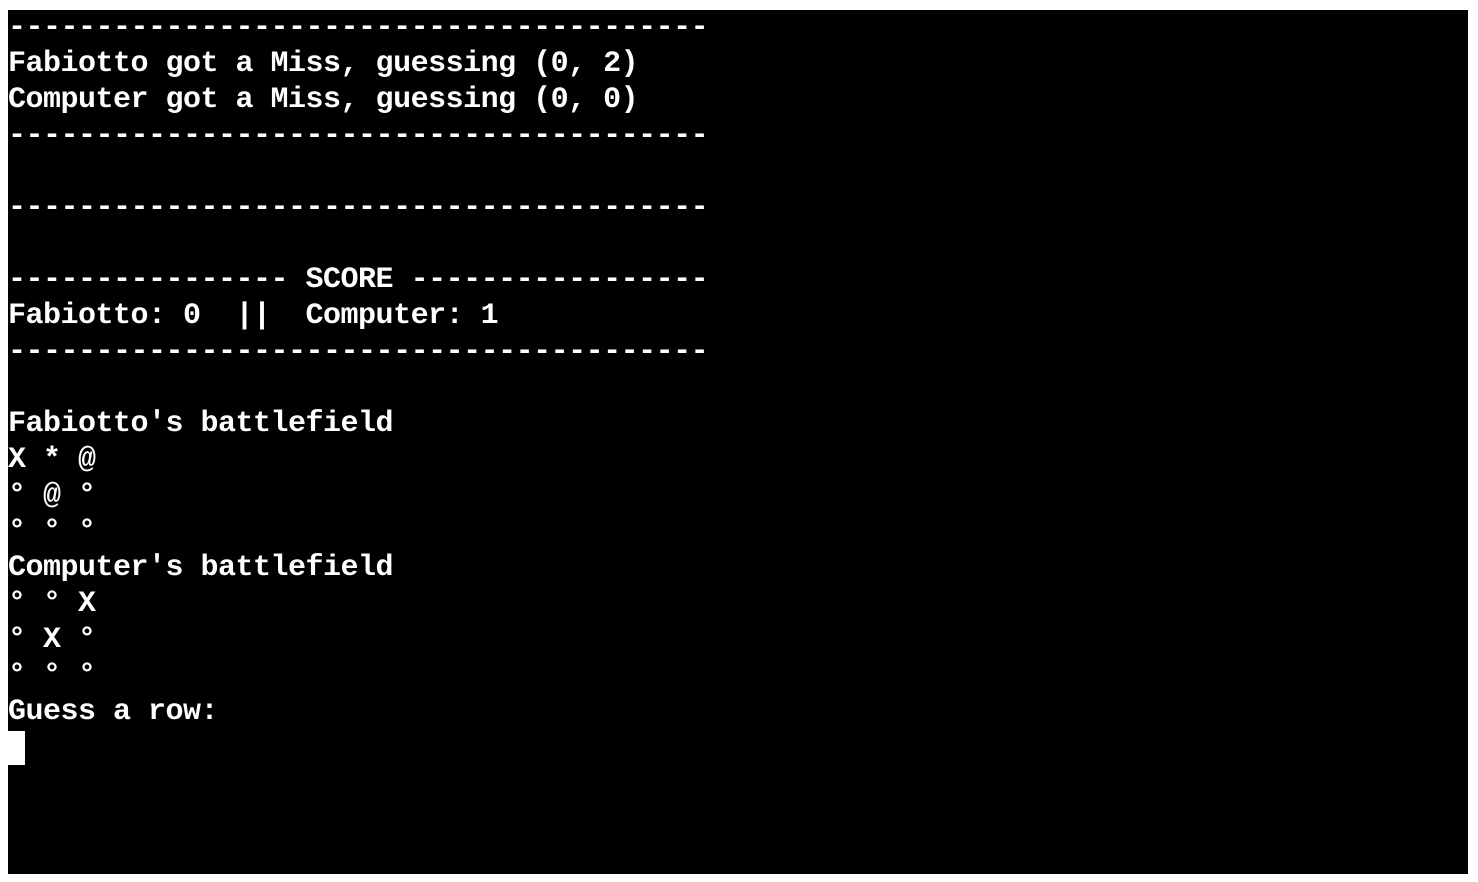 Image resolution: width=1478 pixels, height=882 pixels. Describe the element at coordinates (16, 748) in the screenshot. I see `text-cursor` at that location.